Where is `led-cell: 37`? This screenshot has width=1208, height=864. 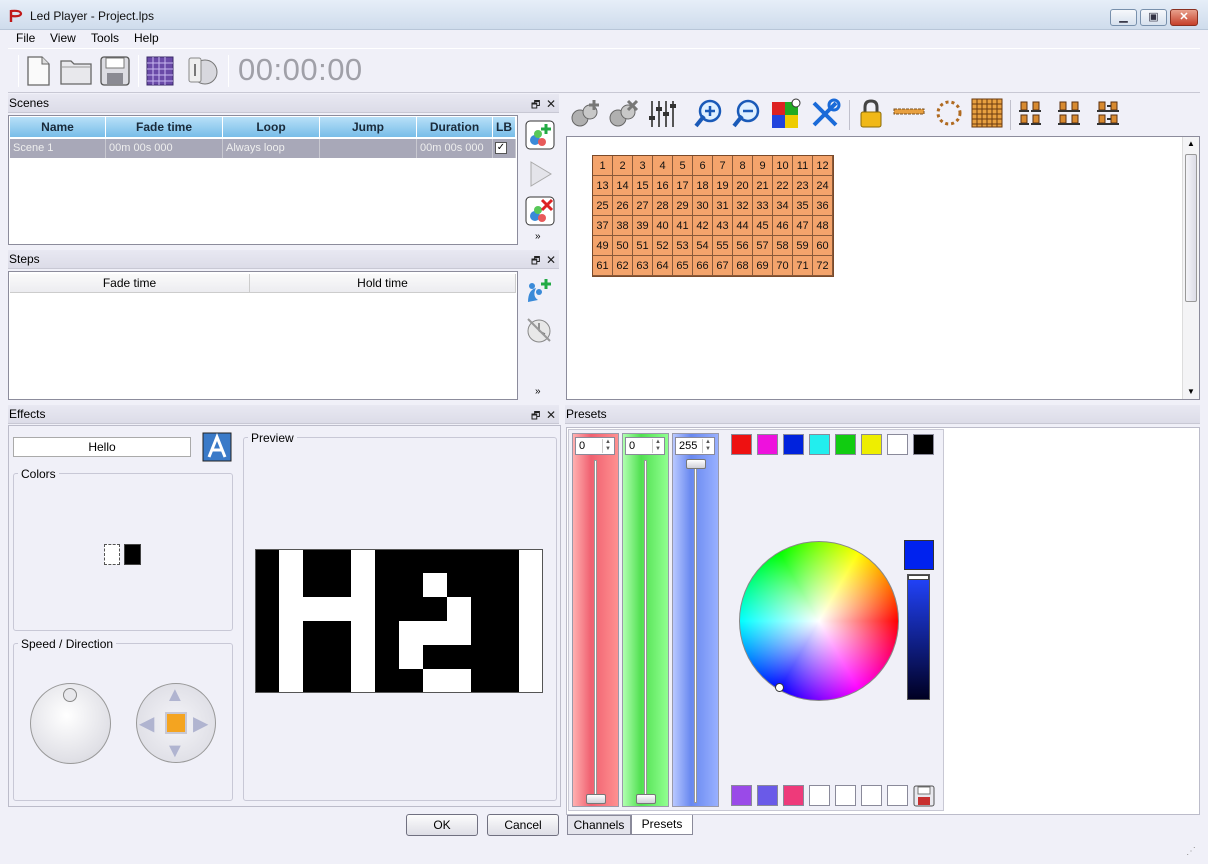 led-cell: 37 is located at coordinates (603, 226).